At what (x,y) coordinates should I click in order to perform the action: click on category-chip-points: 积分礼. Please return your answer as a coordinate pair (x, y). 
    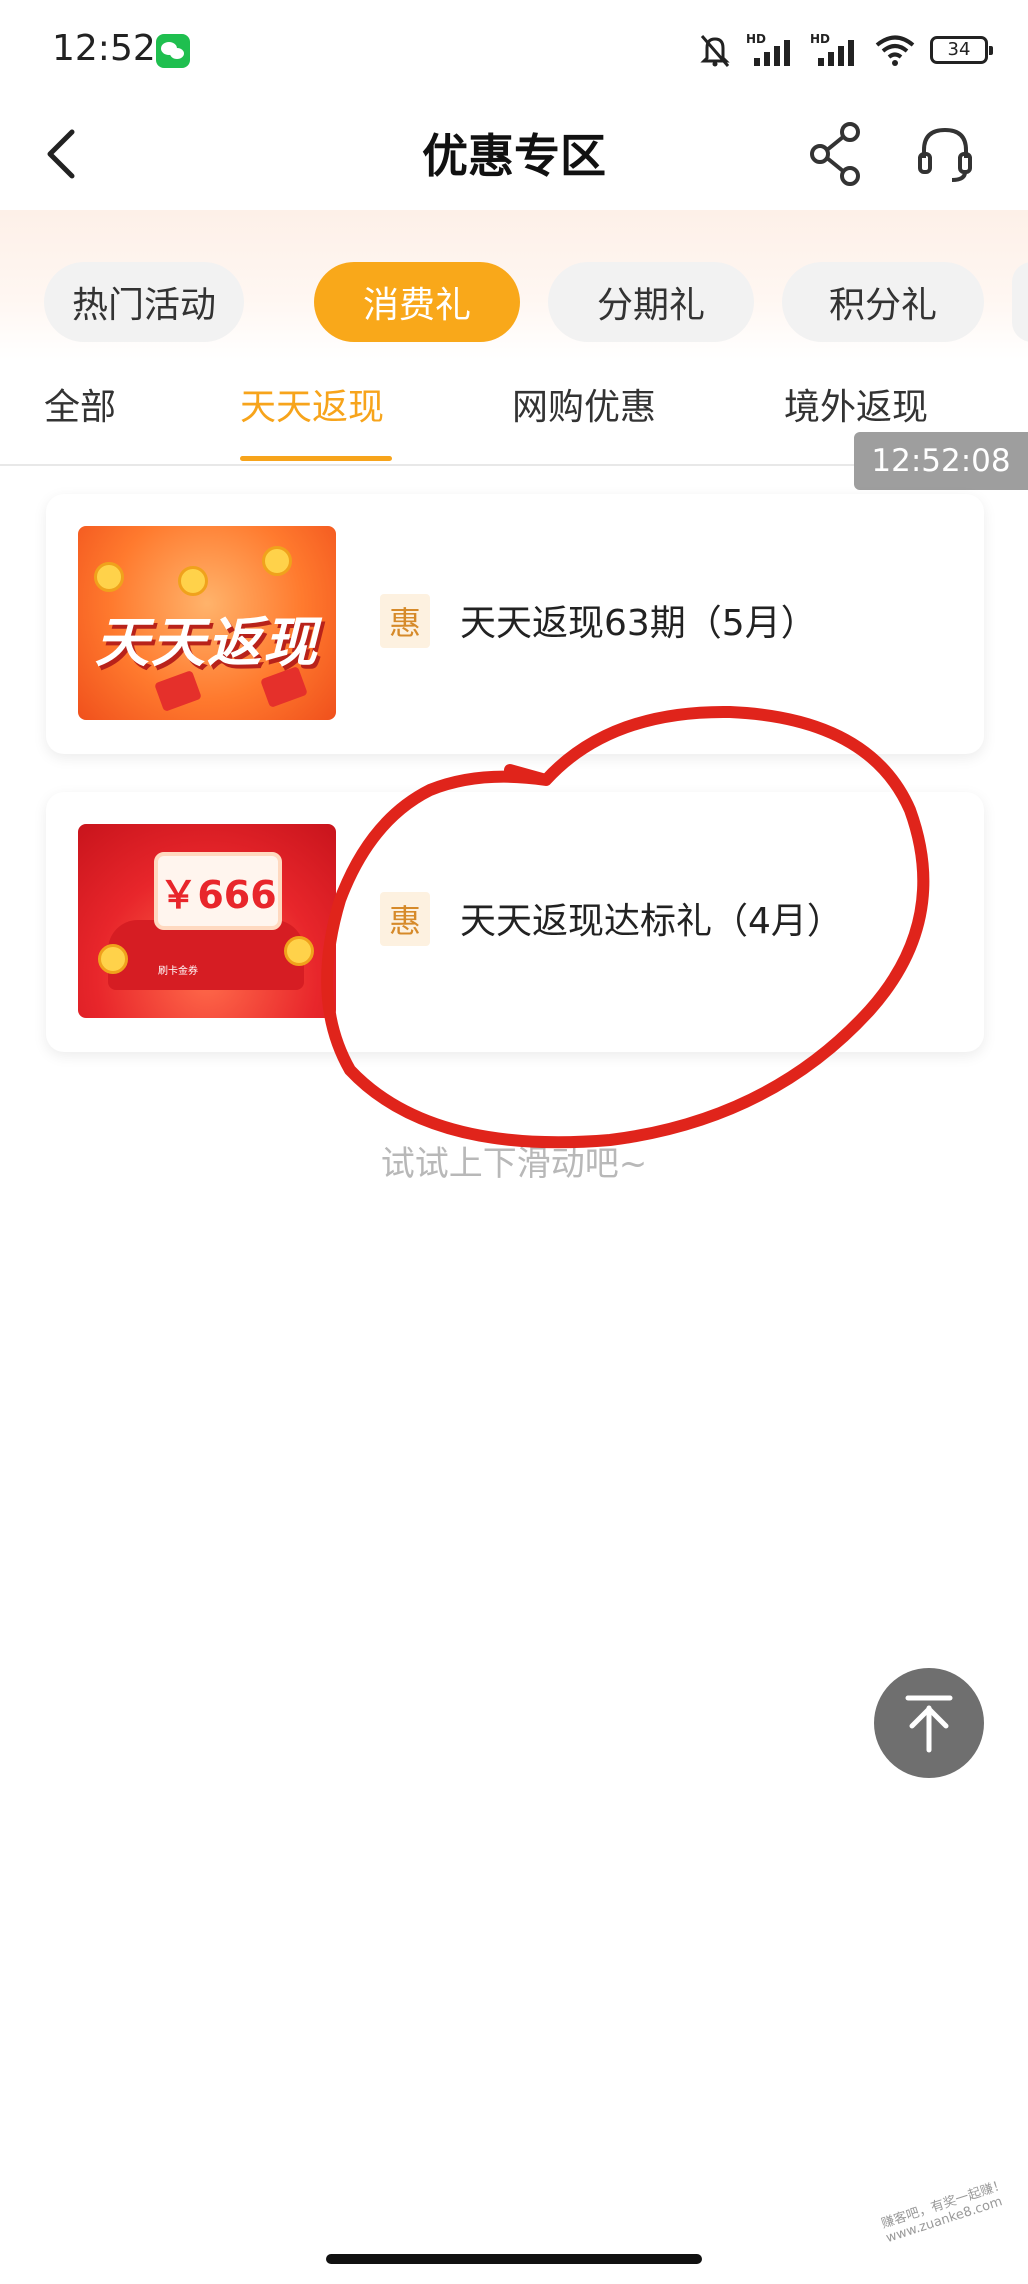
    Looking at the image, I should click on (883, 302).